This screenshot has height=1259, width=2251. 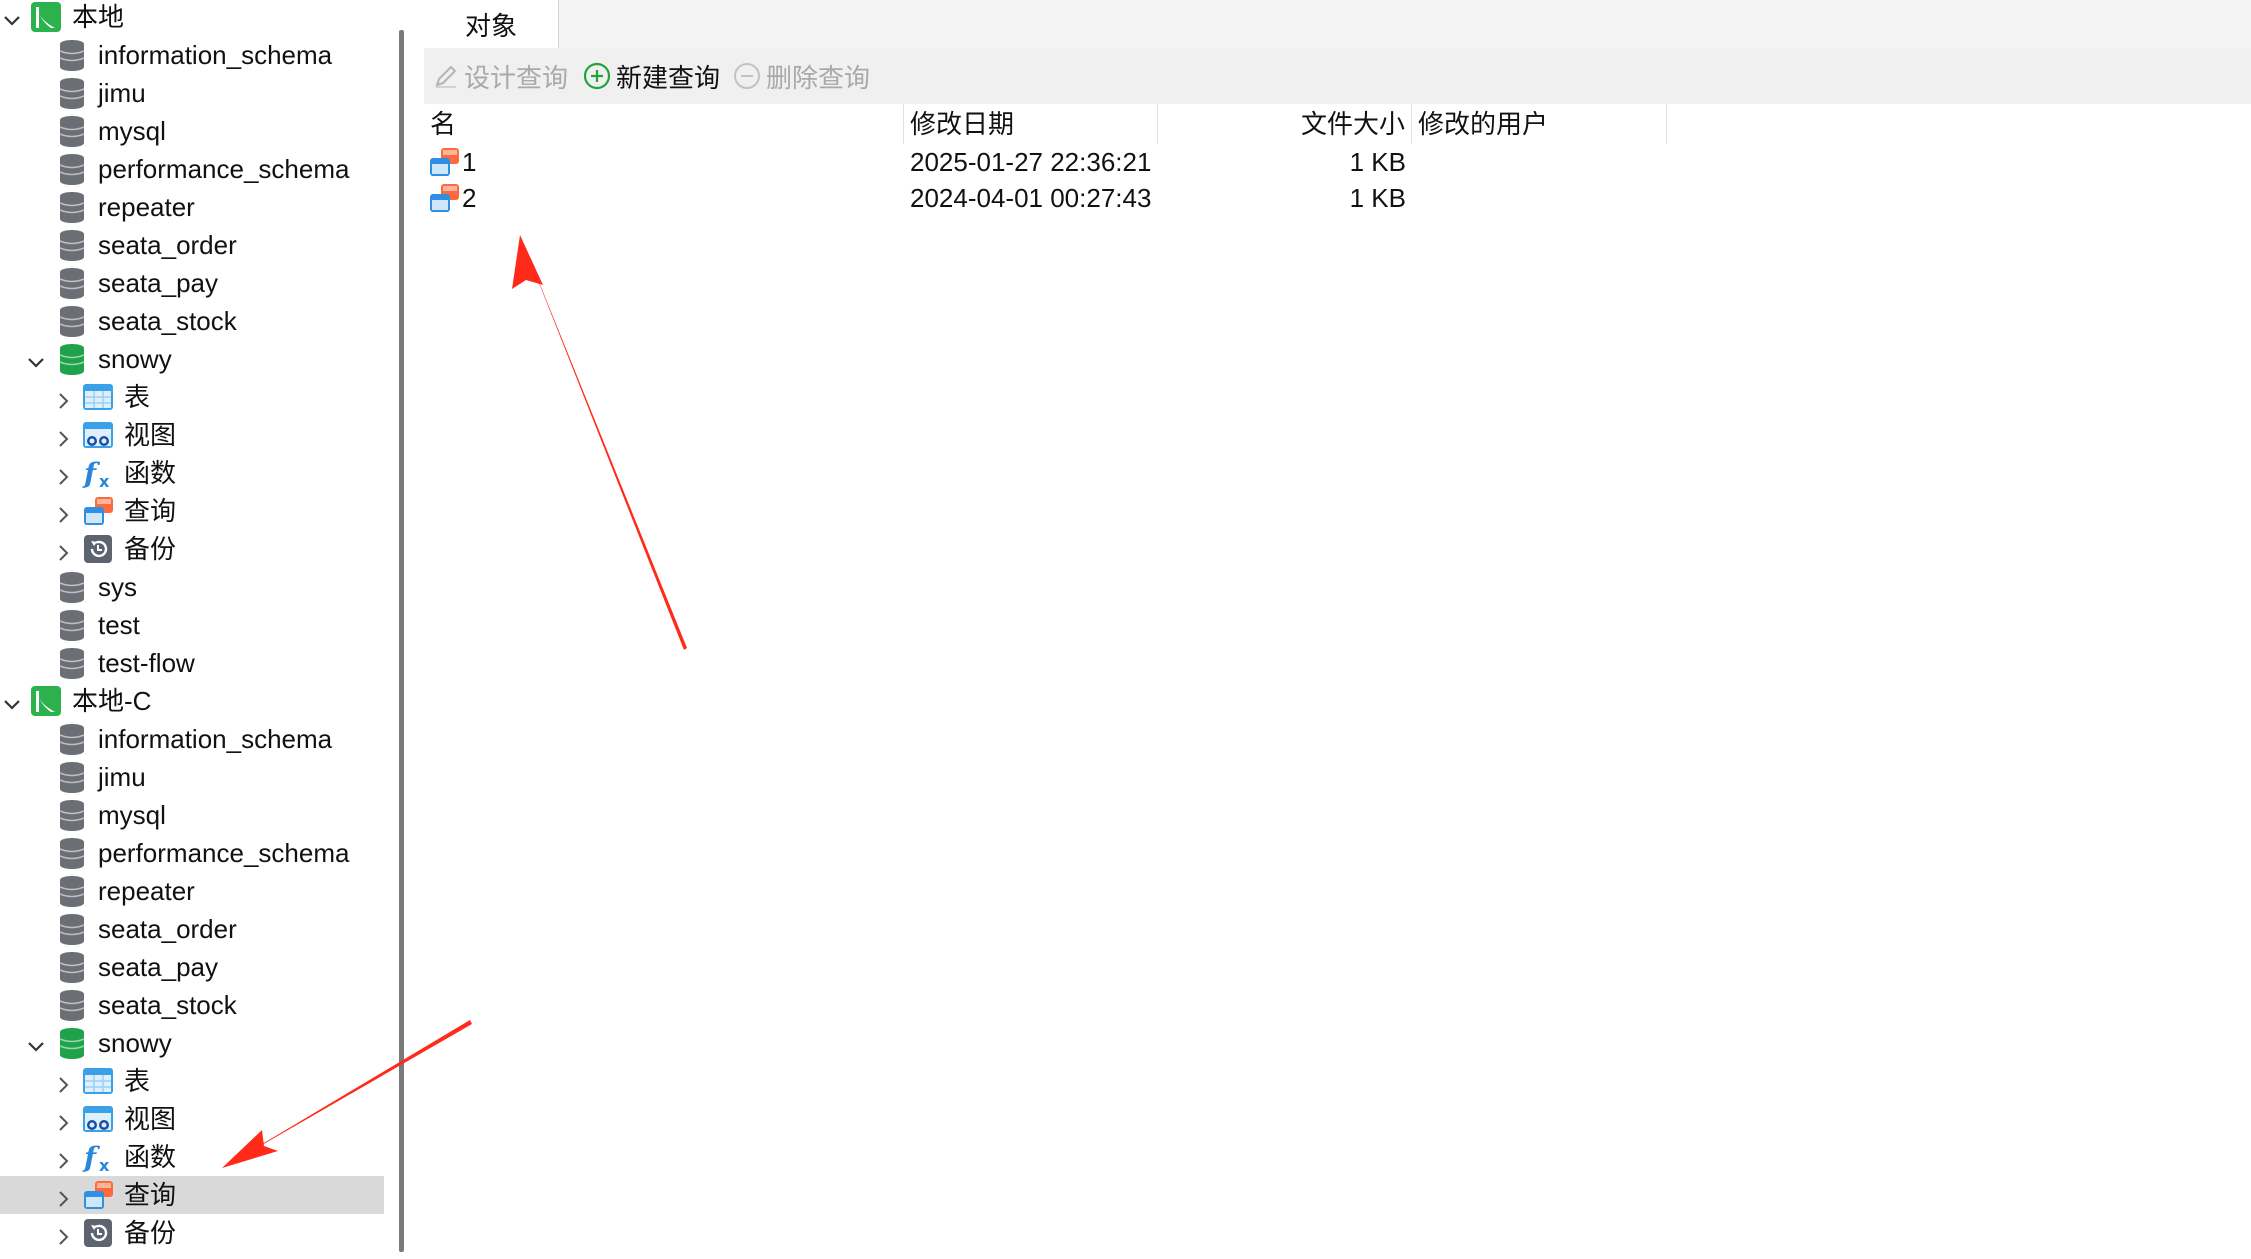 I want to click on tree-node-label: 表, so click(x=137, y=1081).